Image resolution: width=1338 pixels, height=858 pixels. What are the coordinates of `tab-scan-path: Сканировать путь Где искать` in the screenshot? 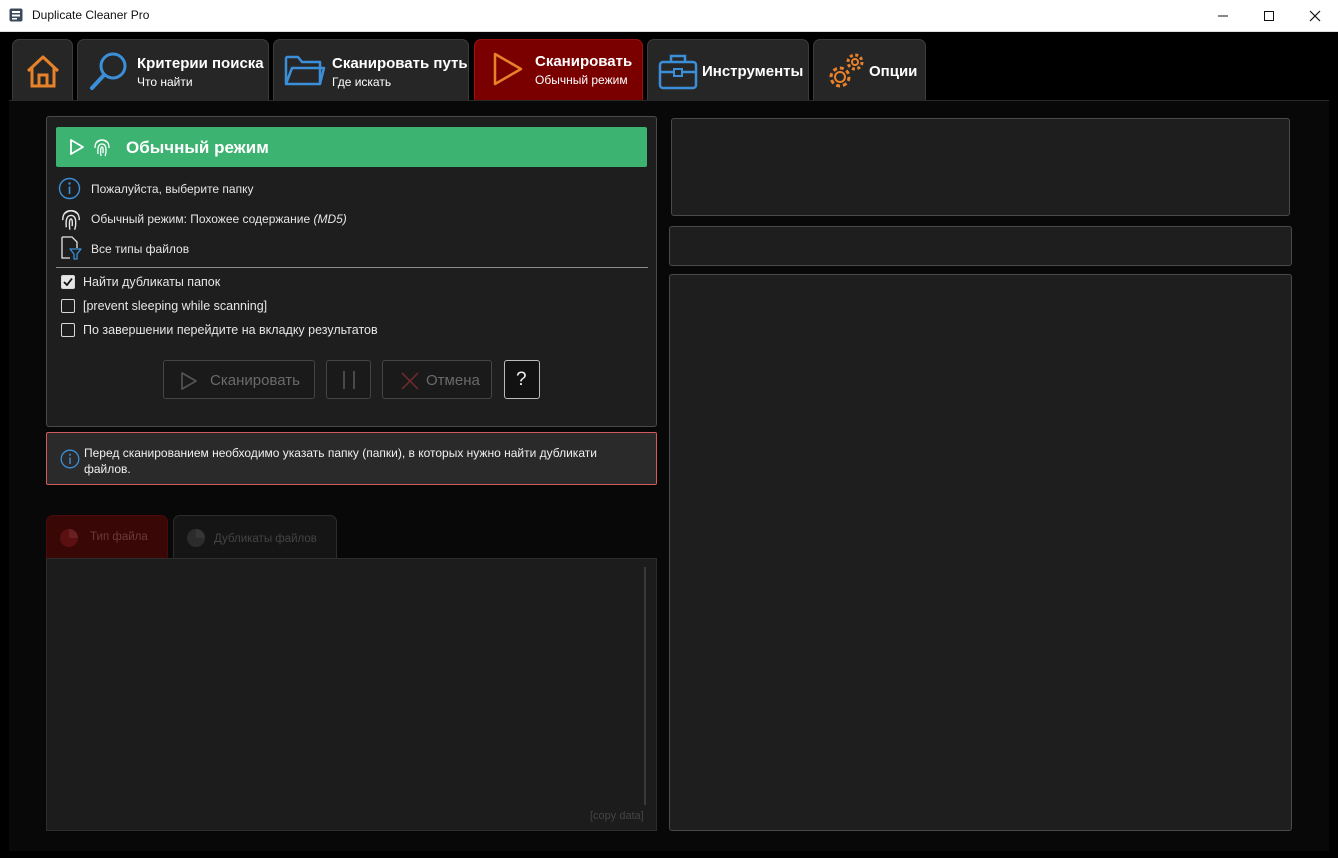 It's located at (371, 69).